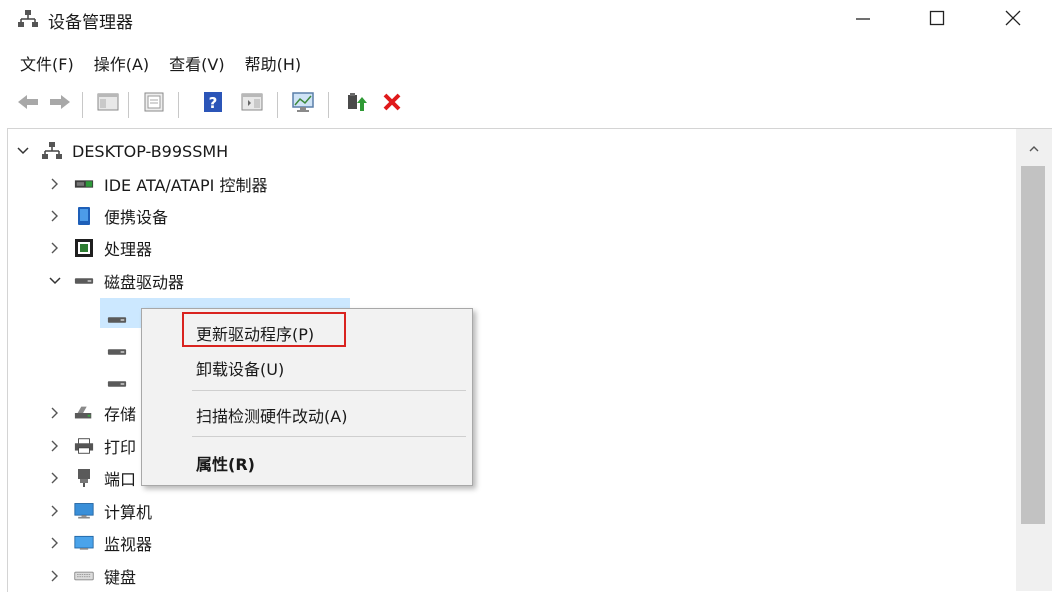  What do you see at coordinates (100, 248) in the screenshot?
I see `tree-item-processor: 处理器` at bounding box center [100, 248].